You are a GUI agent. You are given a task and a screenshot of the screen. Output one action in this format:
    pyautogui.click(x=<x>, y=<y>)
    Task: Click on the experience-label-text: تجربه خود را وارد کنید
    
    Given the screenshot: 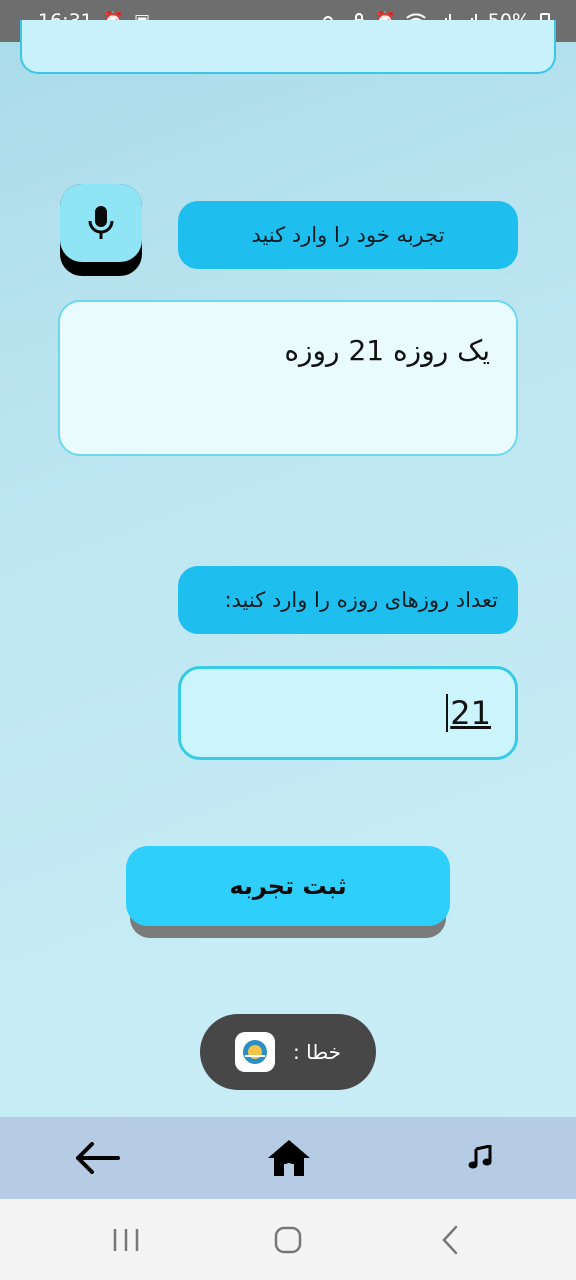 What is the action you would take?
    pyautogui.click(x=348, y=235)
    